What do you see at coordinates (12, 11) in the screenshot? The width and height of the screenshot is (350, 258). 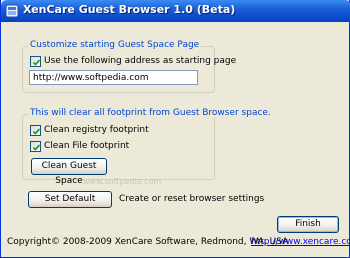 I see `app-icon` at bounding box center [12, 11].